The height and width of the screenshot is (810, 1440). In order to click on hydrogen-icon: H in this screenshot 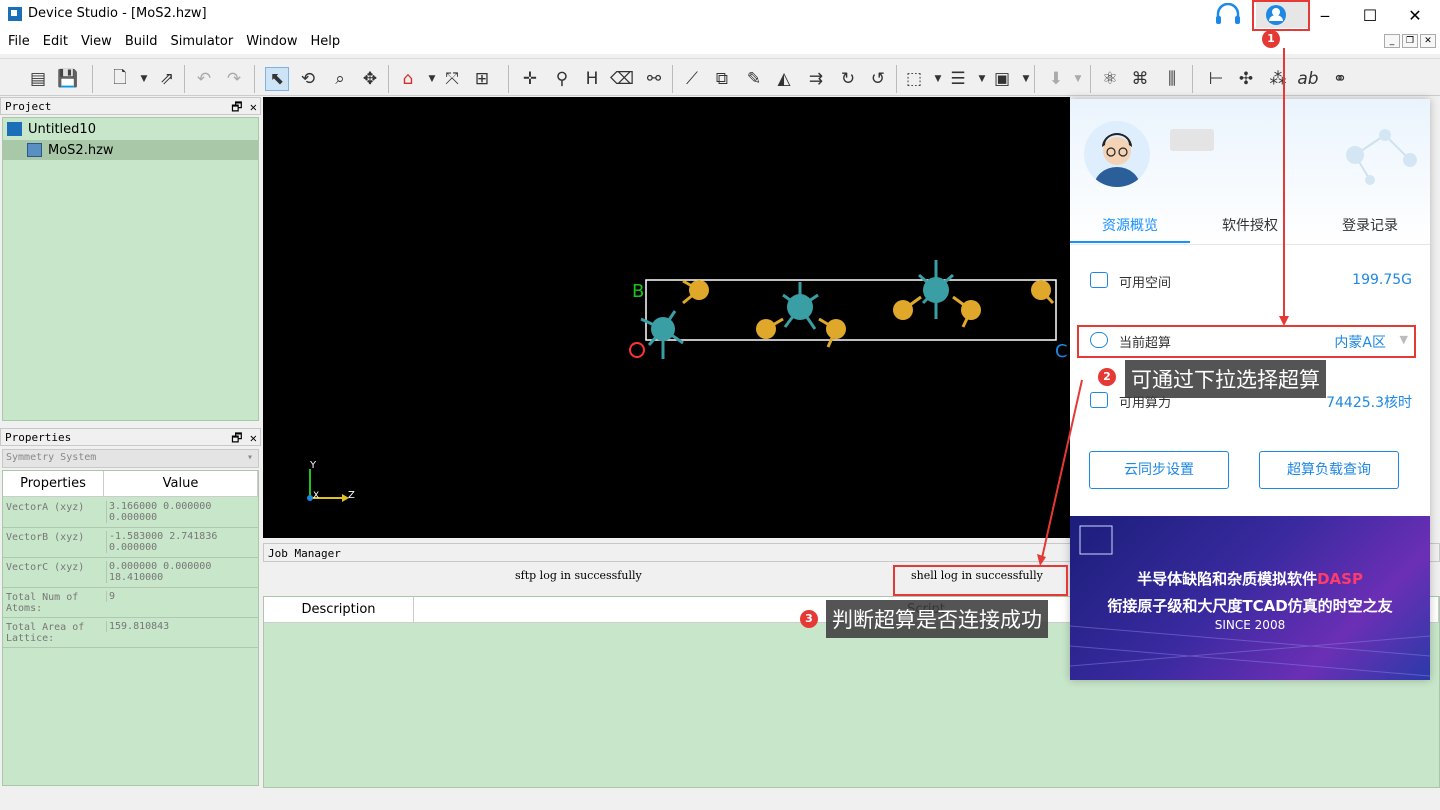, I will do `click(592, 79)`.